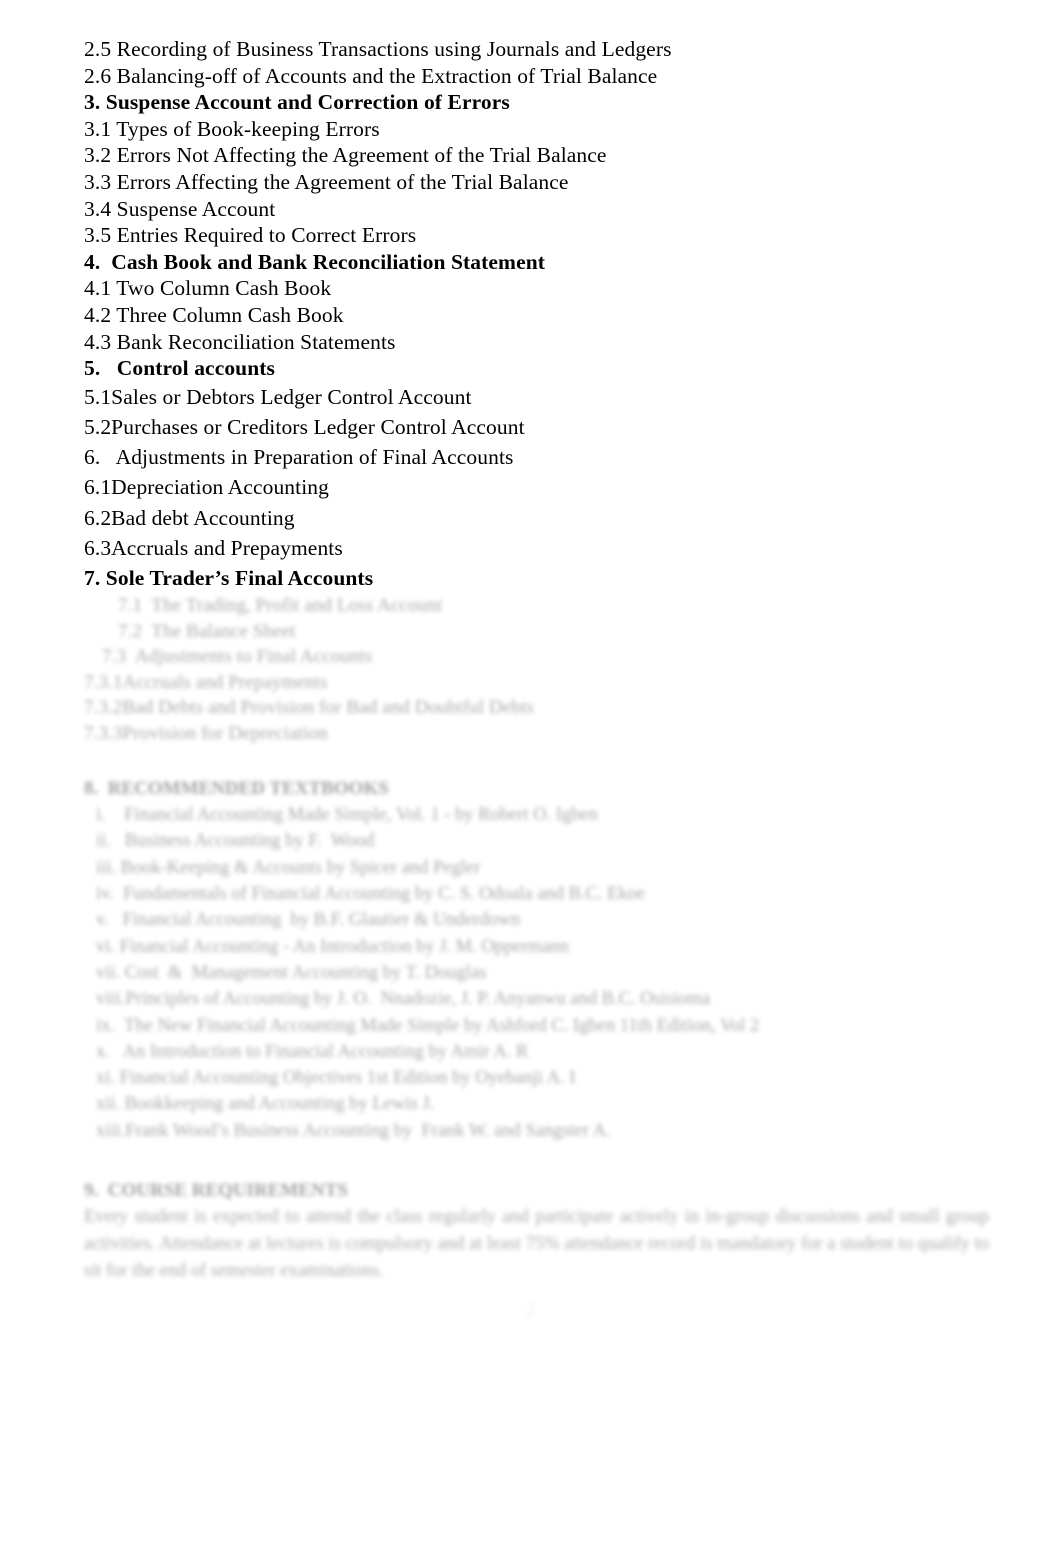 The image size is (1062, 1556). I want to click on outline-line: 3.5 Entries Required to Correct Errors, so click(250, 235).